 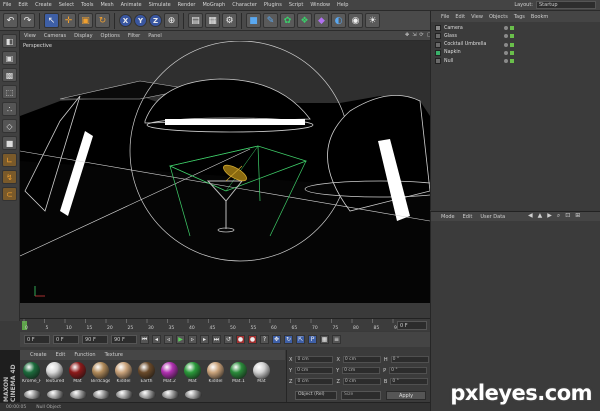 What do you see at coordinates (240, 339) in the screenshot?
I see `record-key-icon: ●` at bounding box center [240, 339].